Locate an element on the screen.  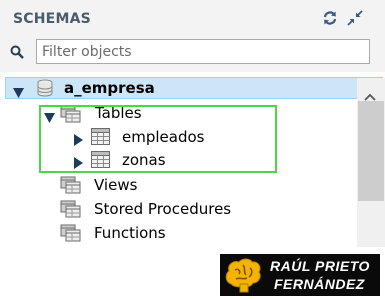
views-folder-label: Views is located at coordinates (115, 185).